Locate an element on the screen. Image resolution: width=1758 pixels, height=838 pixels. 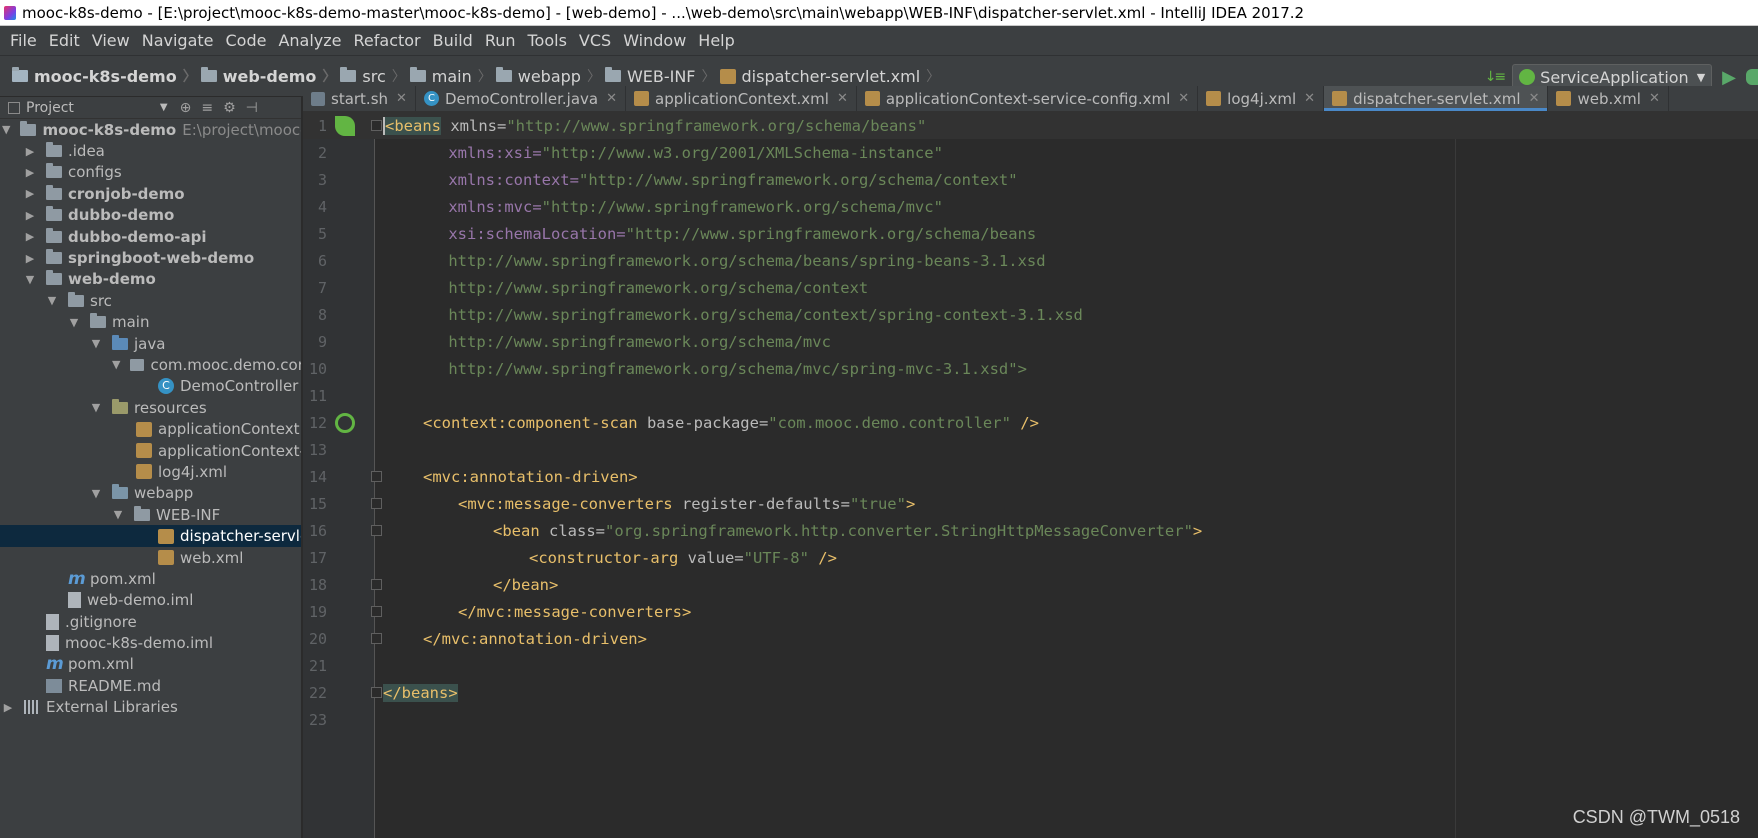
collapse-all-icon: ≡ is located at coordinates (207, 108).